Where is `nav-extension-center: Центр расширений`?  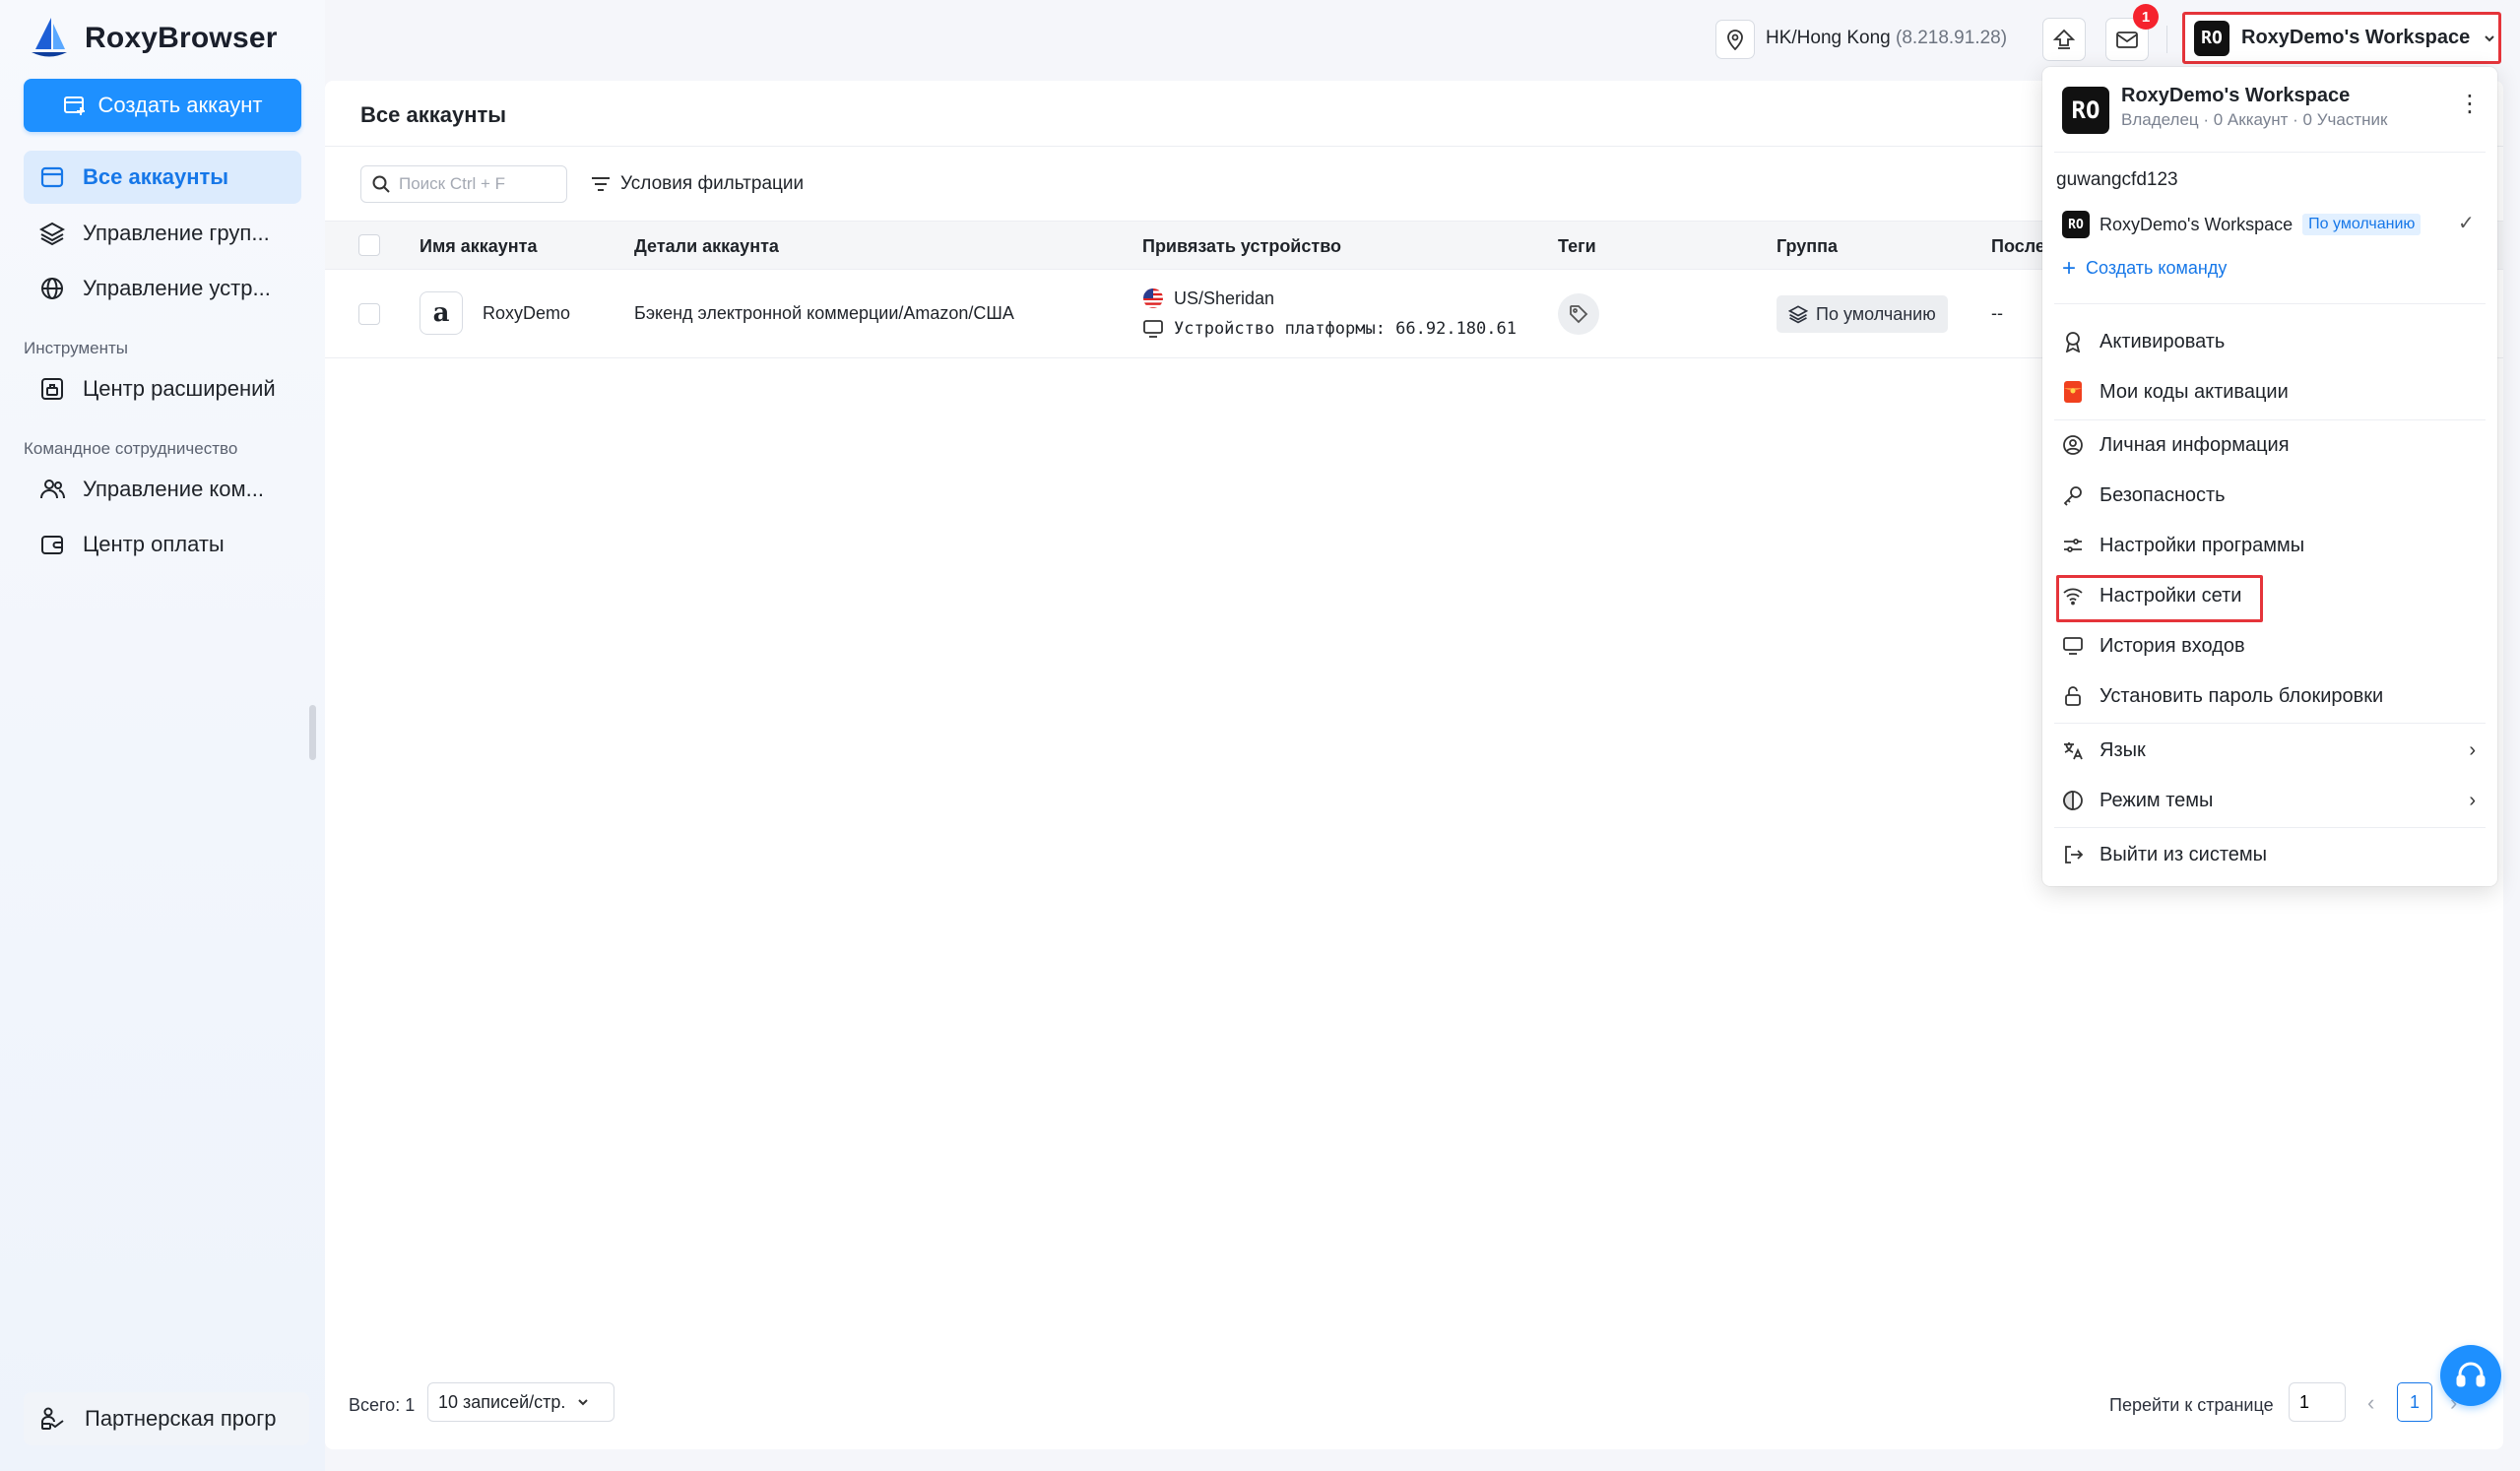 nav-extension-center: Центр расширений is located at coordinates (162, 389).